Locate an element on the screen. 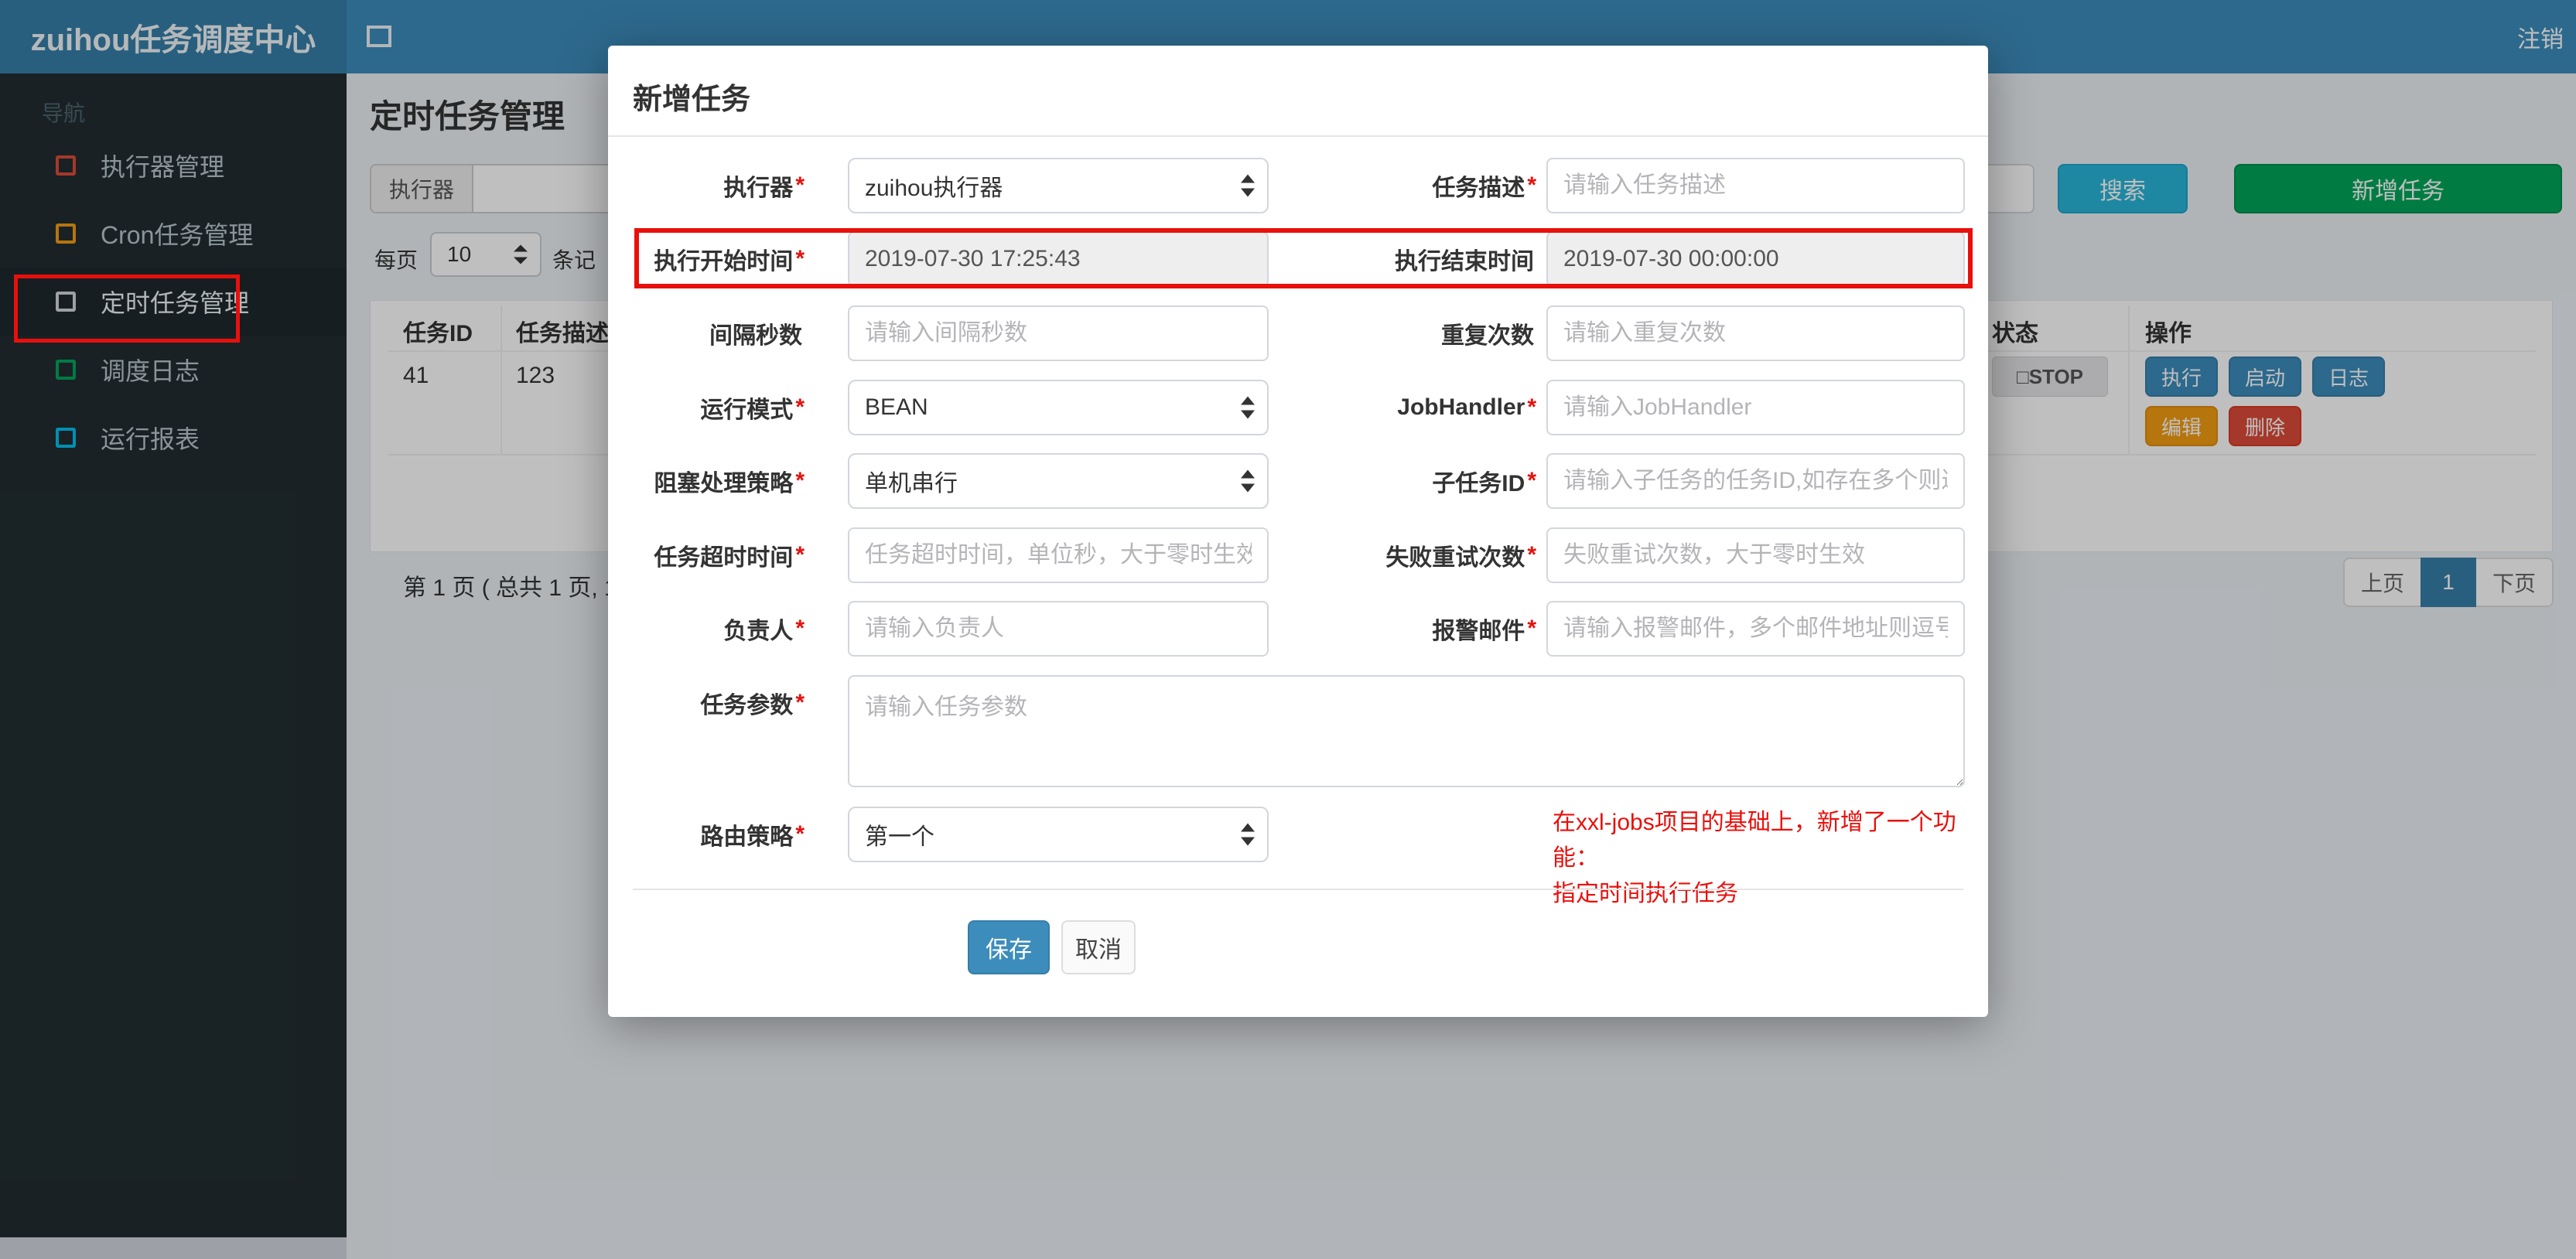  executor-select: zuihou执行器 is located at coordinates (1058, 186).